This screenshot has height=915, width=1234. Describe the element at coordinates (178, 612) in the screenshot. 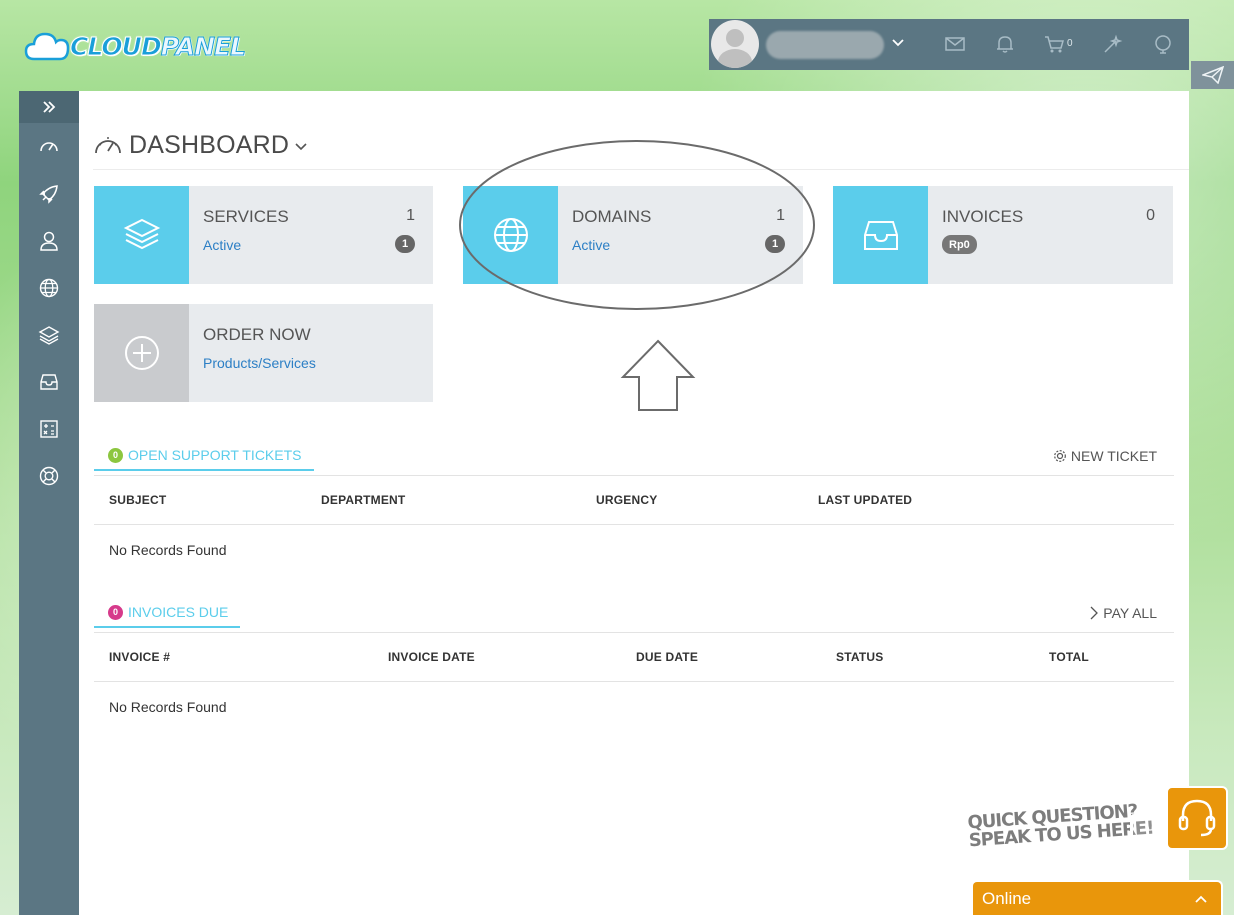

I see `tab-invoices-due-label: INVOICES DUE` at that location.